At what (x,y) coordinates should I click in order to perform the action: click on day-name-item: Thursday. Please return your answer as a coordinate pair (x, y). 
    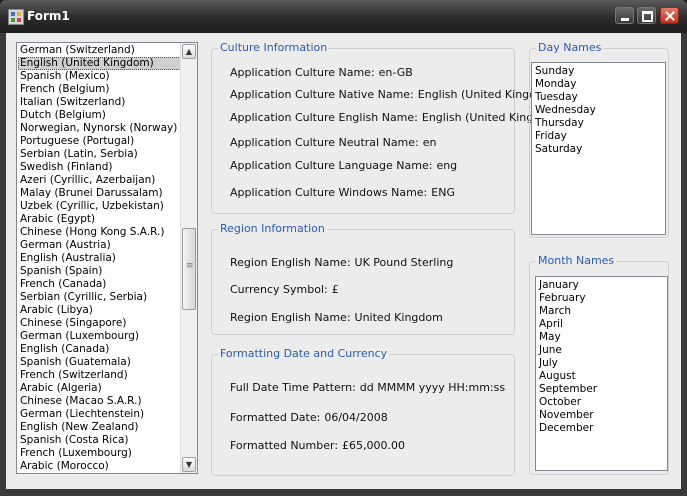
    Looking at the image, I should click on (598, 123).